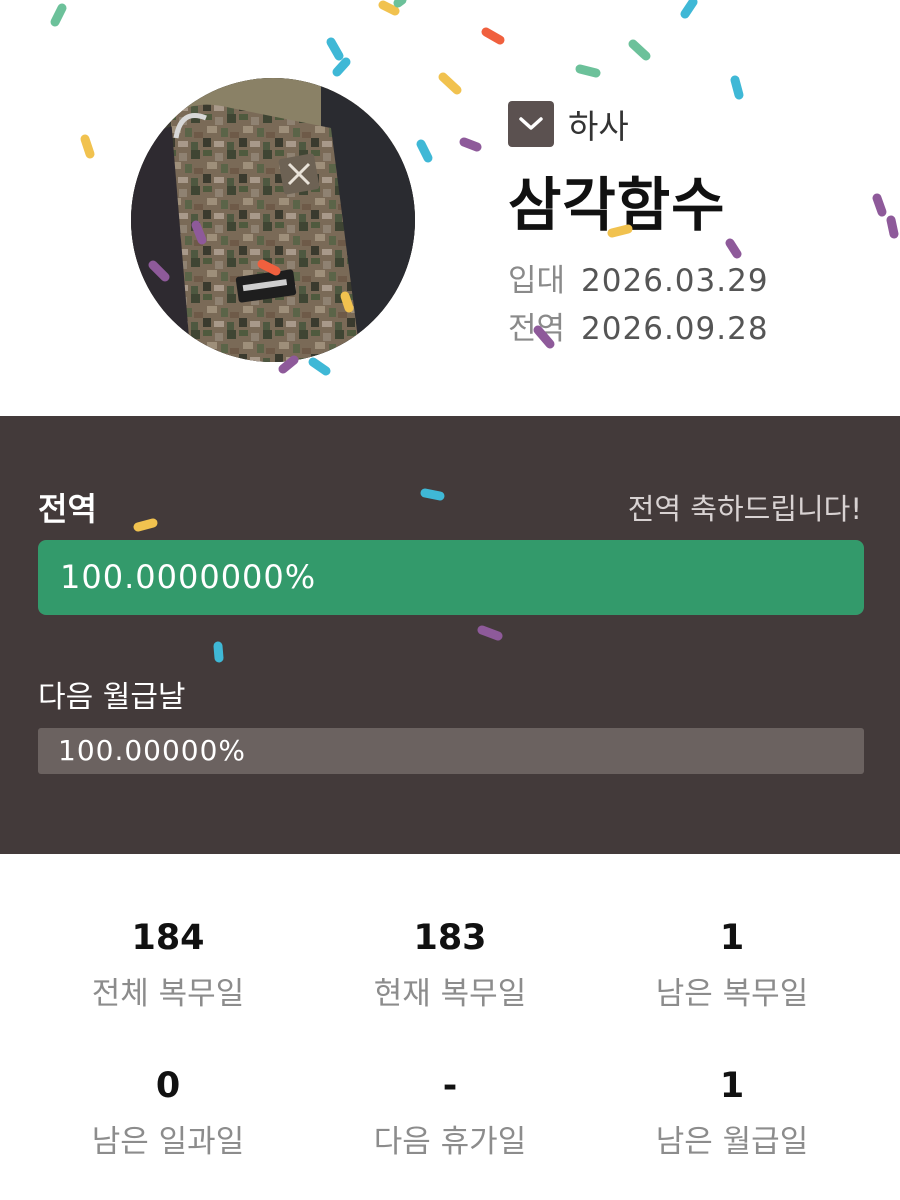 The image size is (900, 1200). Describe the element at coordinates (732, 1142) in the screenshot. I see `stat-label: 남은 월급일` at that location.